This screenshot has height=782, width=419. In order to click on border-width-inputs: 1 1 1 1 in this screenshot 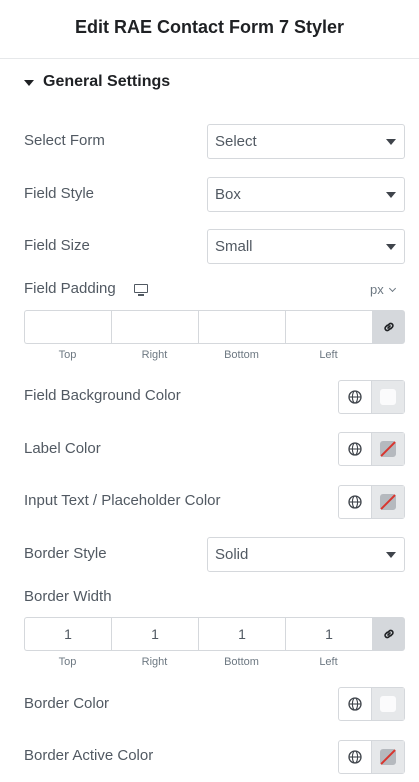, I will do `click(214, 634)`.